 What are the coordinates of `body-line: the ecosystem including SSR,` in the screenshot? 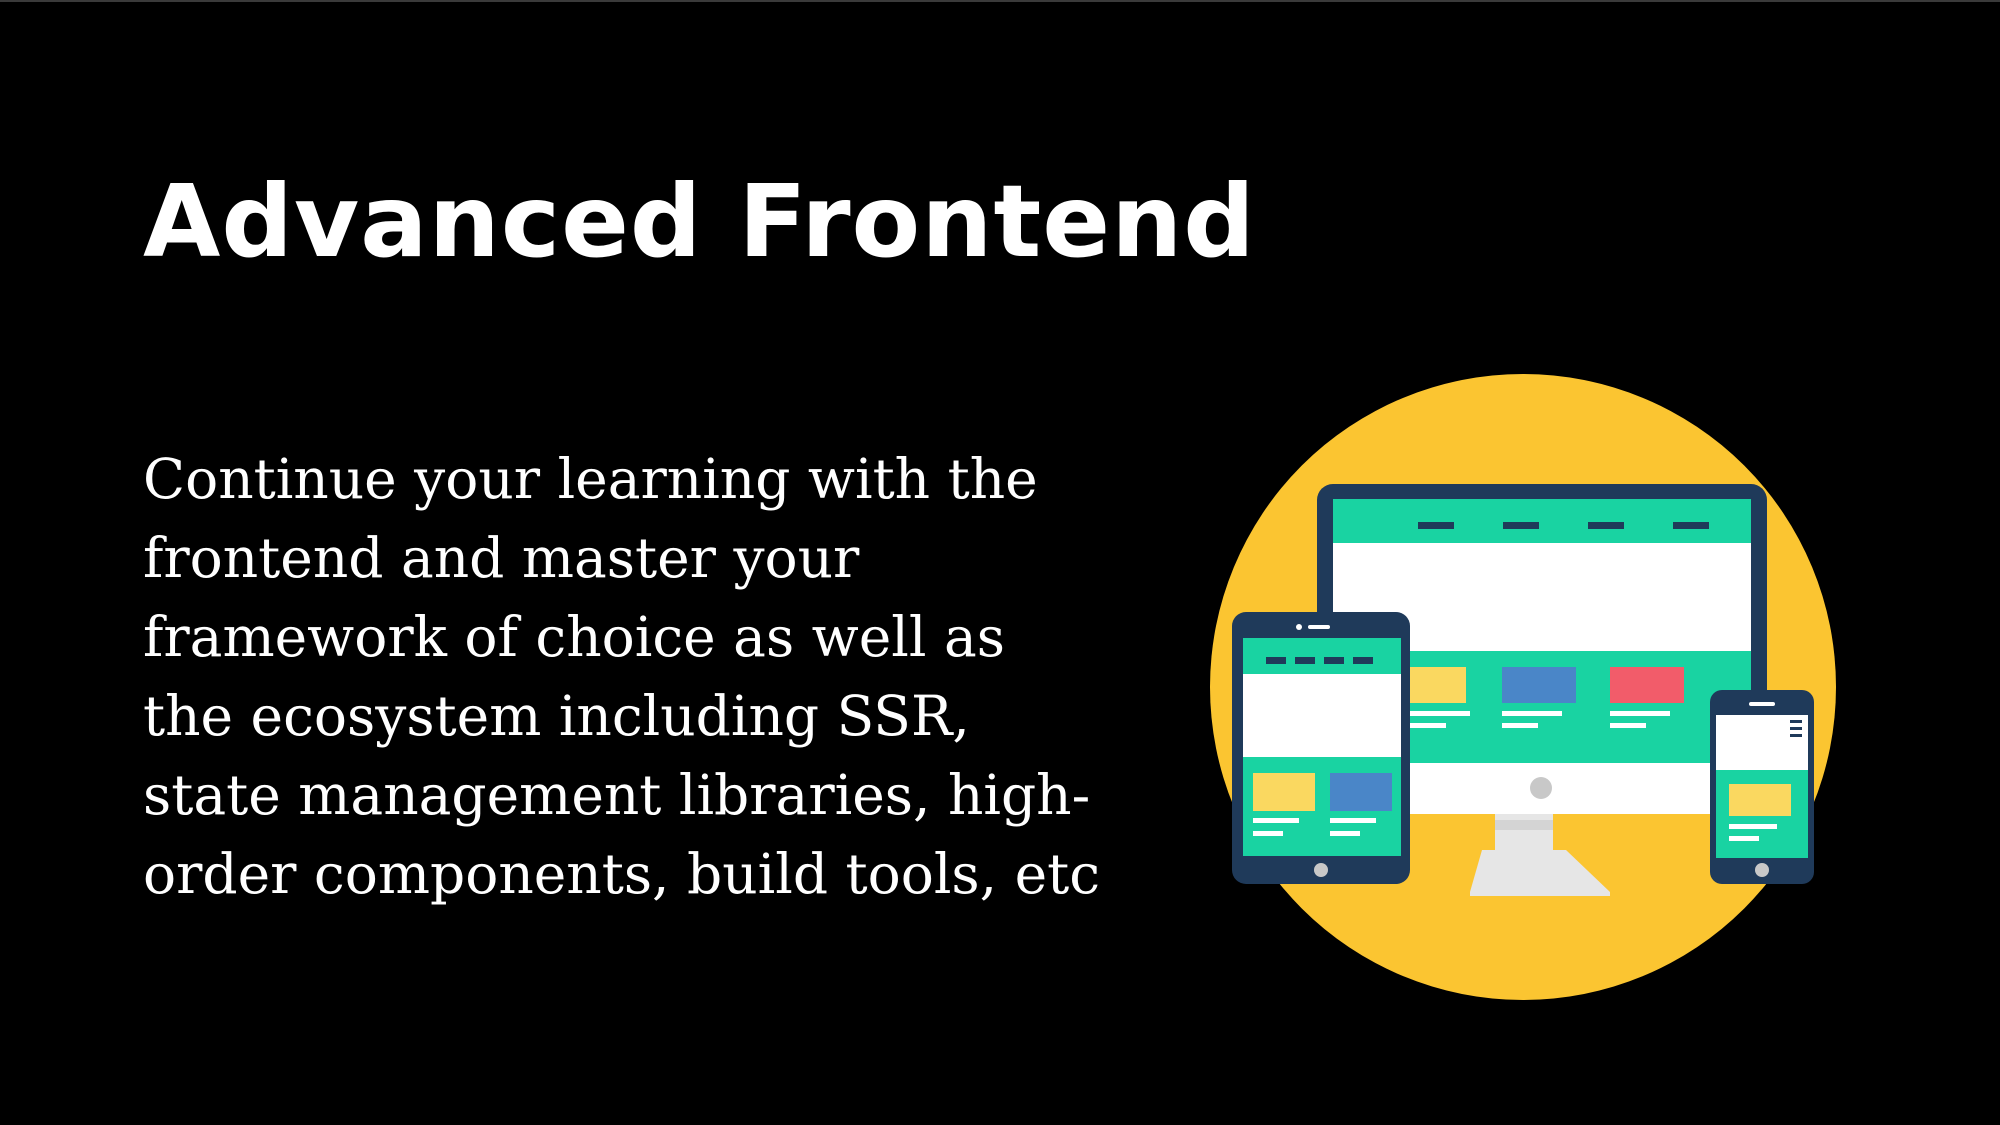 It's located at (556, 716).